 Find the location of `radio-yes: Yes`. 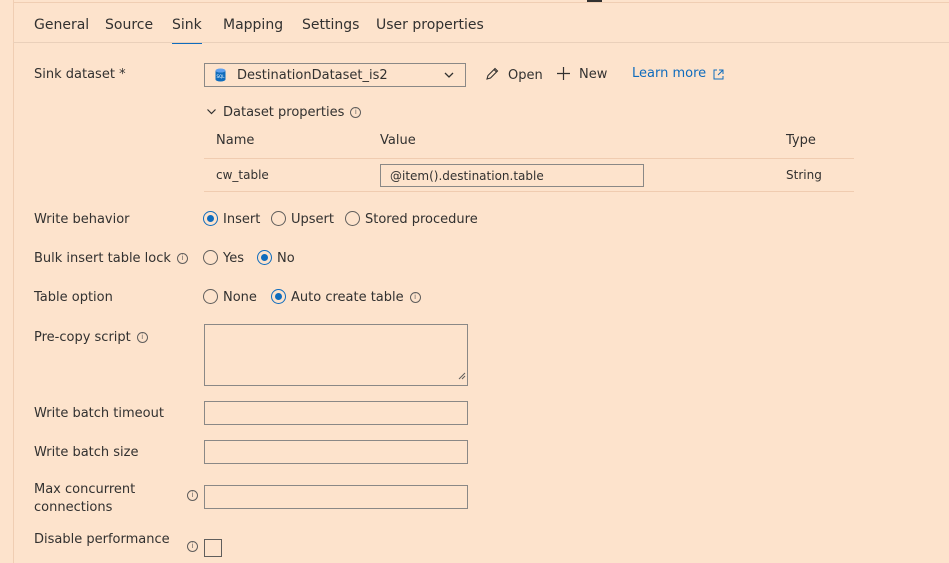

radio-yes: Yes is located at coordinates (223, 258).